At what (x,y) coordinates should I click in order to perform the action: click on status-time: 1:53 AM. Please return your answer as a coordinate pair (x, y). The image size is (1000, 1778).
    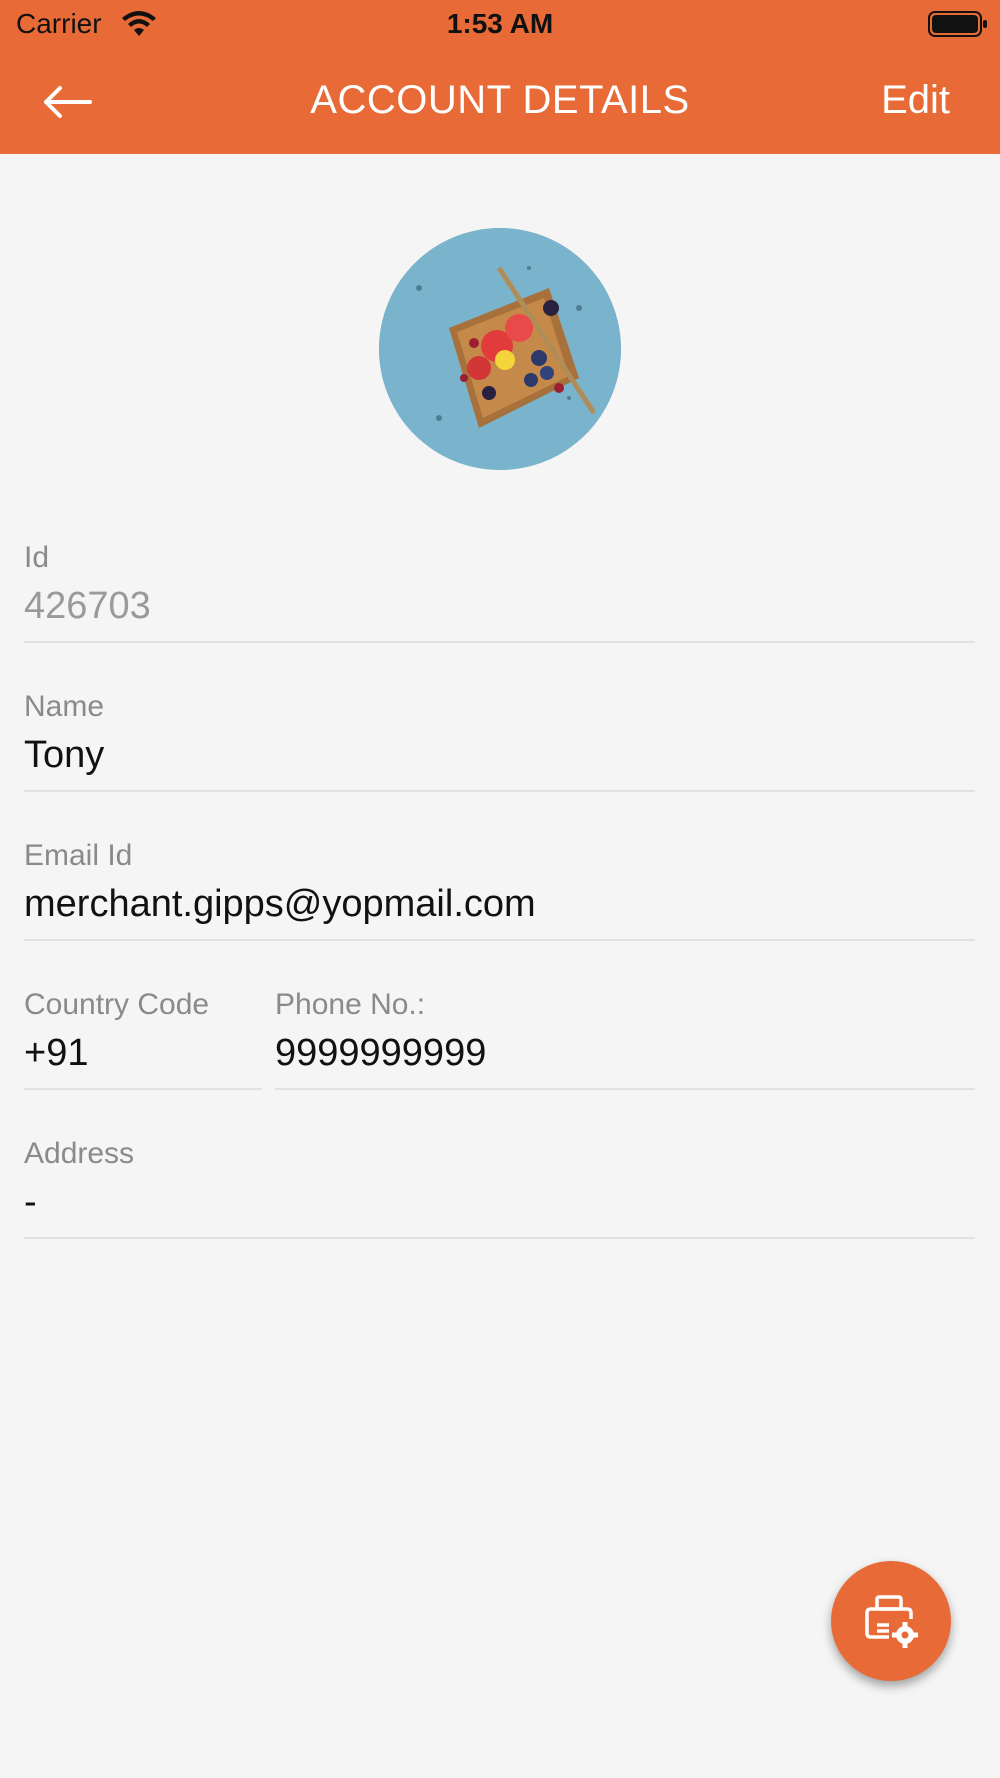
    Looking at the image, I should click on (500, 23).